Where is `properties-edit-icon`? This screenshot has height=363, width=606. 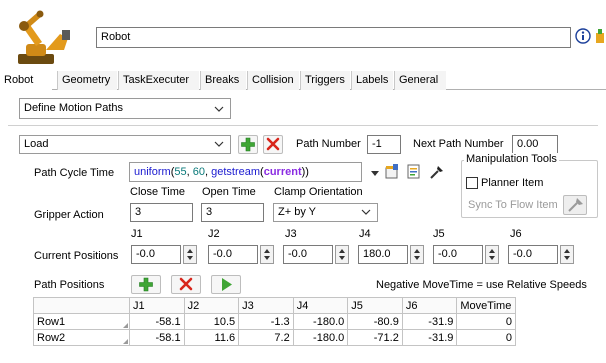
properties-edit-icon is located at coordinates (392, 171).